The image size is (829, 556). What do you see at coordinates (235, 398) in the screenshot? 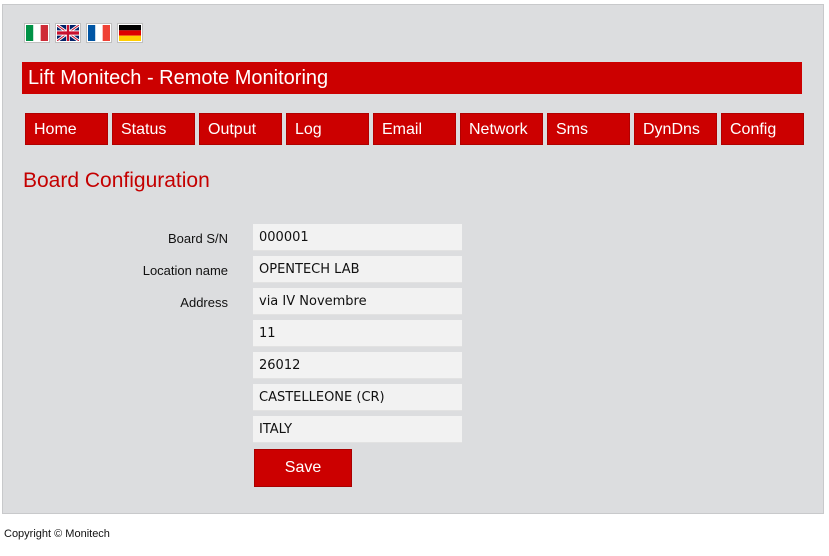
I see `address-city-row` at bounding box center [235, 398].